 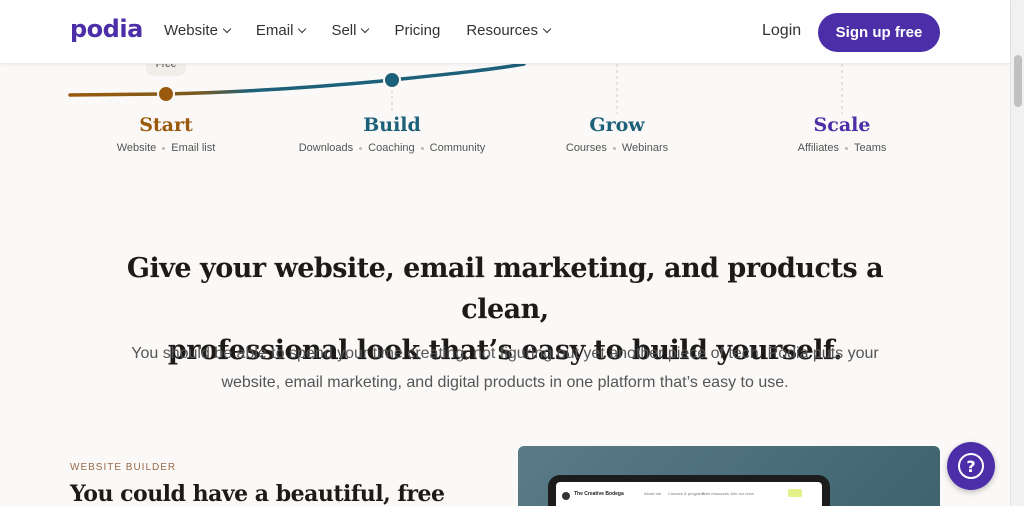 What do you see at coordinates (617, 148) in the screenshot?
I see `stage-grow-tags: Courses Webinars` at bounding box center [617, 148].